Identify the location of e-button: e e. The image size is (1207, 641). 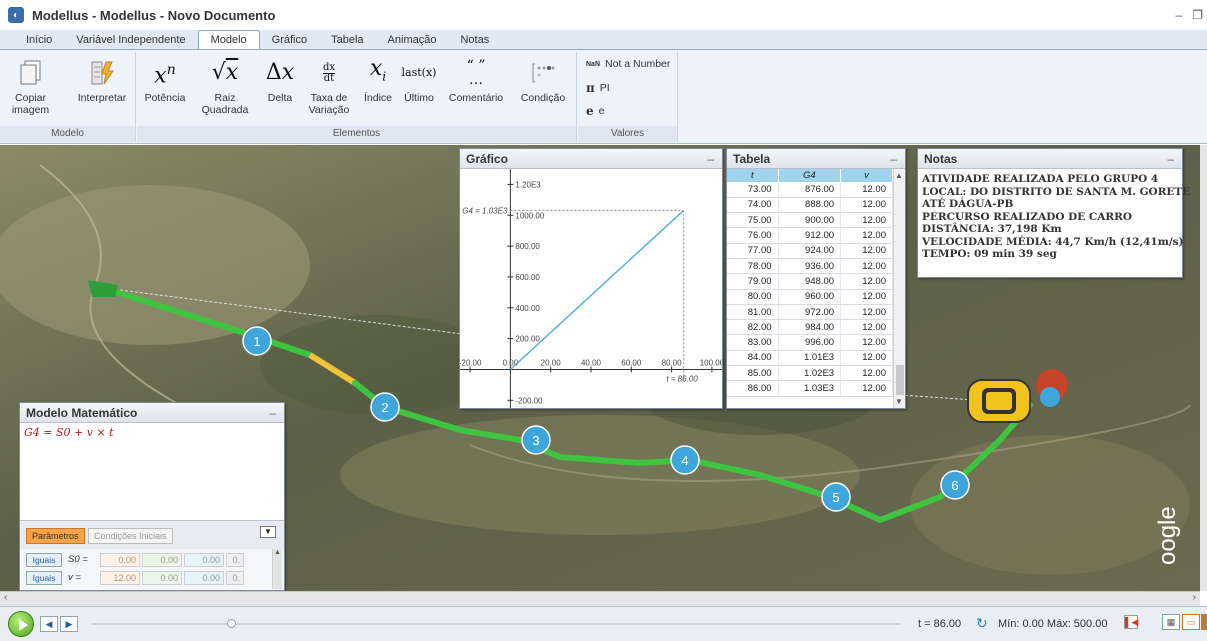
(595, 111).